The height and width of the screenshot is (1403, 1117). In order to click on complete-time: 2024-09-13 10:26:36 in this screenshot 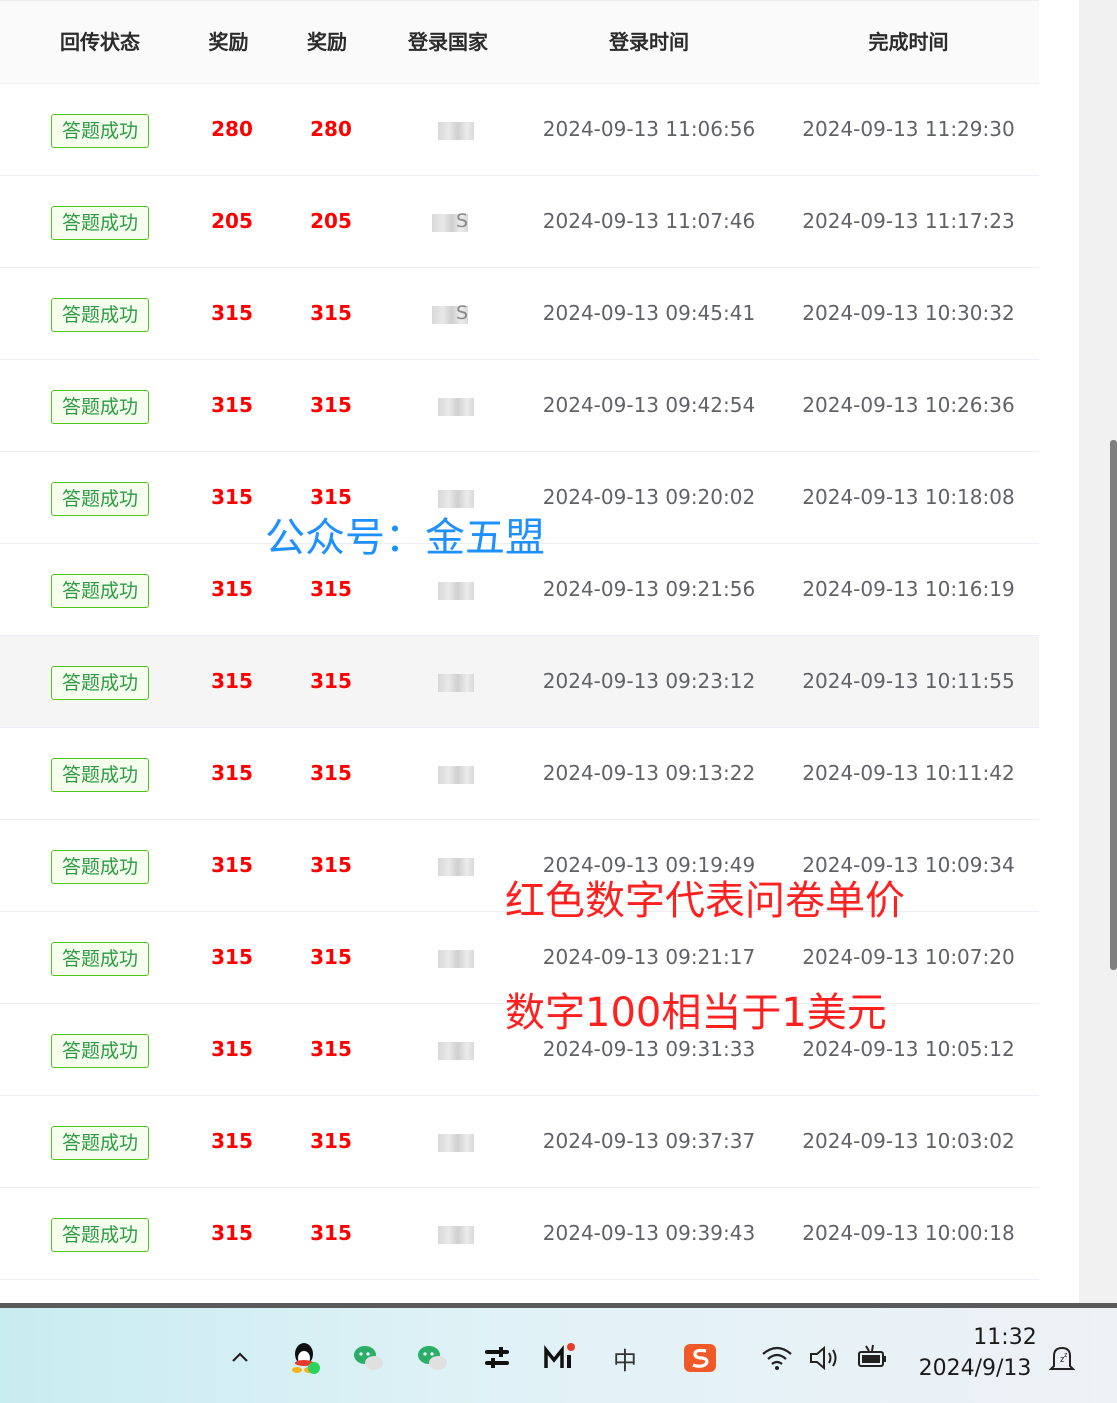, I will do `click(908, 405)`.